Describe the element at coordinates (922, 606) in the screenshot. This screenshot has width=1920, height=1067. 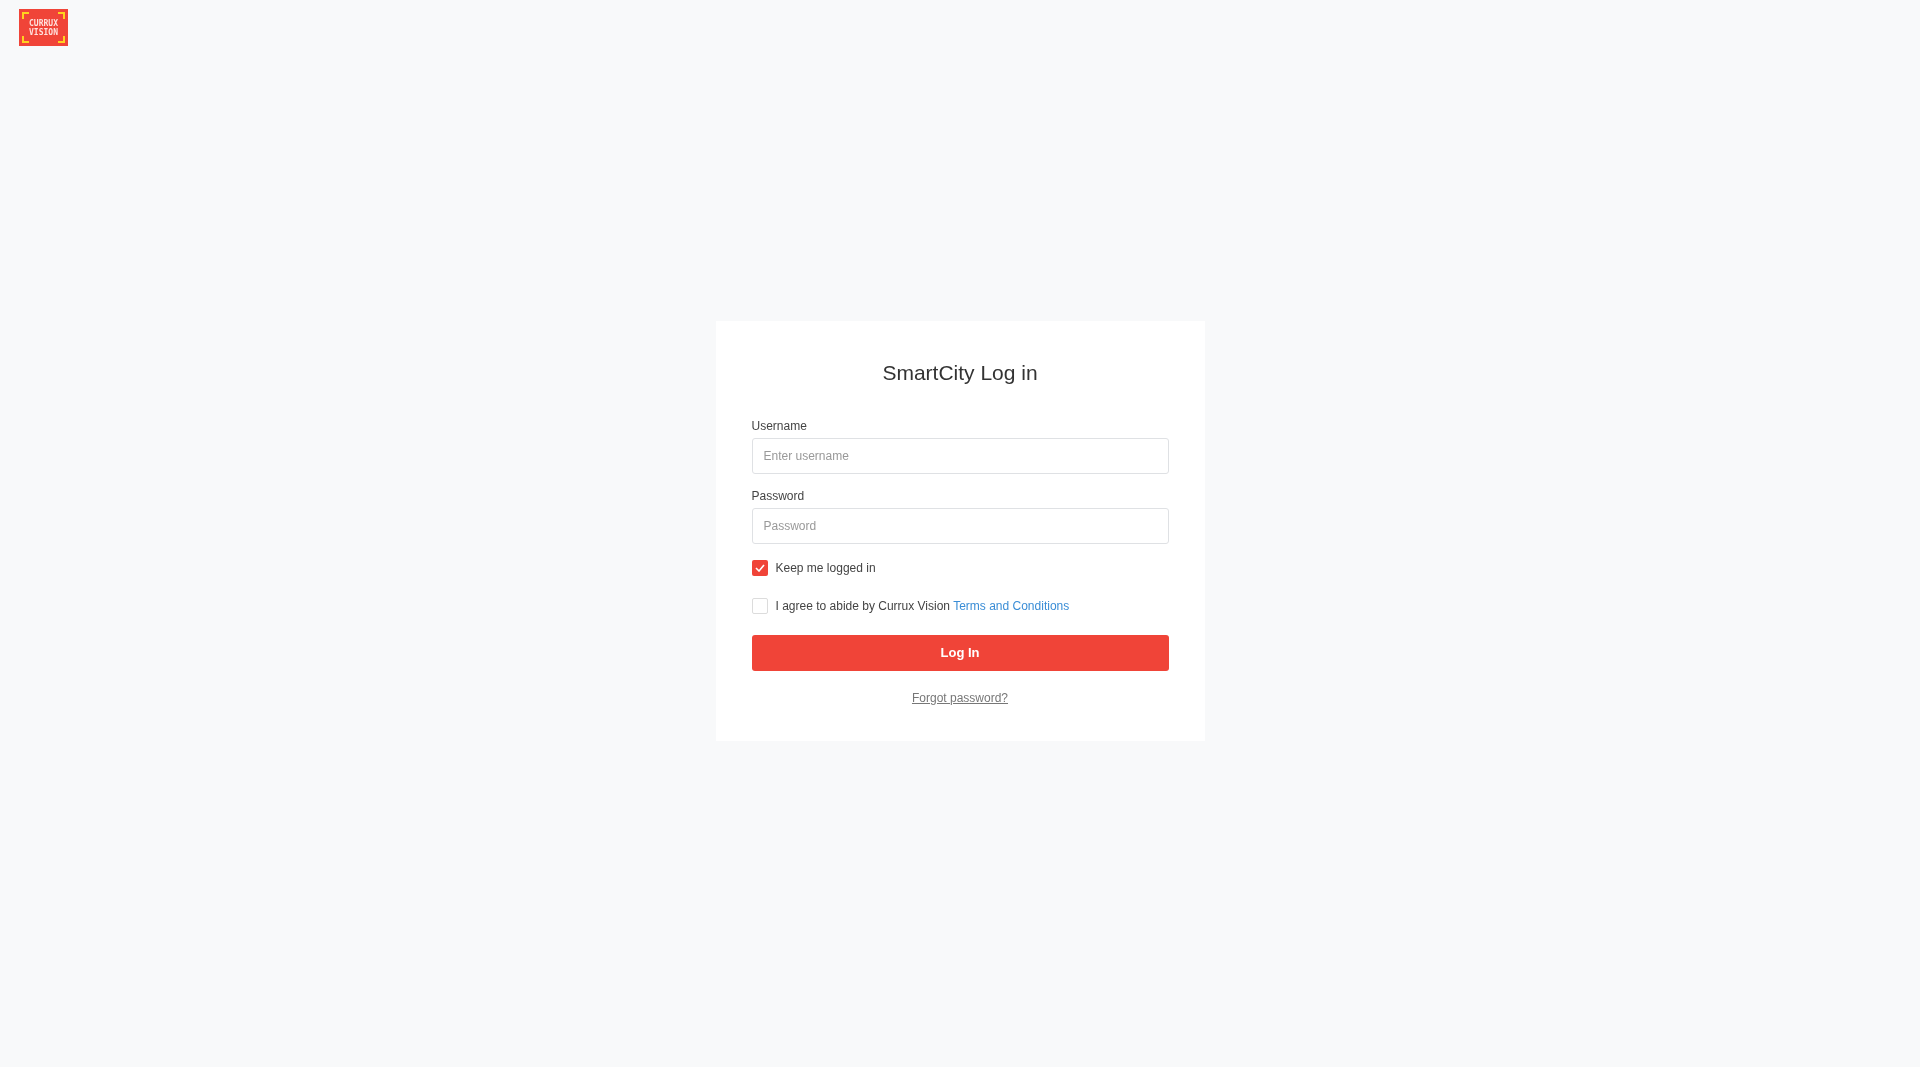
I see `checkbox-label: I agree to abide by Currux Vision Terms and Conditions` at that location.